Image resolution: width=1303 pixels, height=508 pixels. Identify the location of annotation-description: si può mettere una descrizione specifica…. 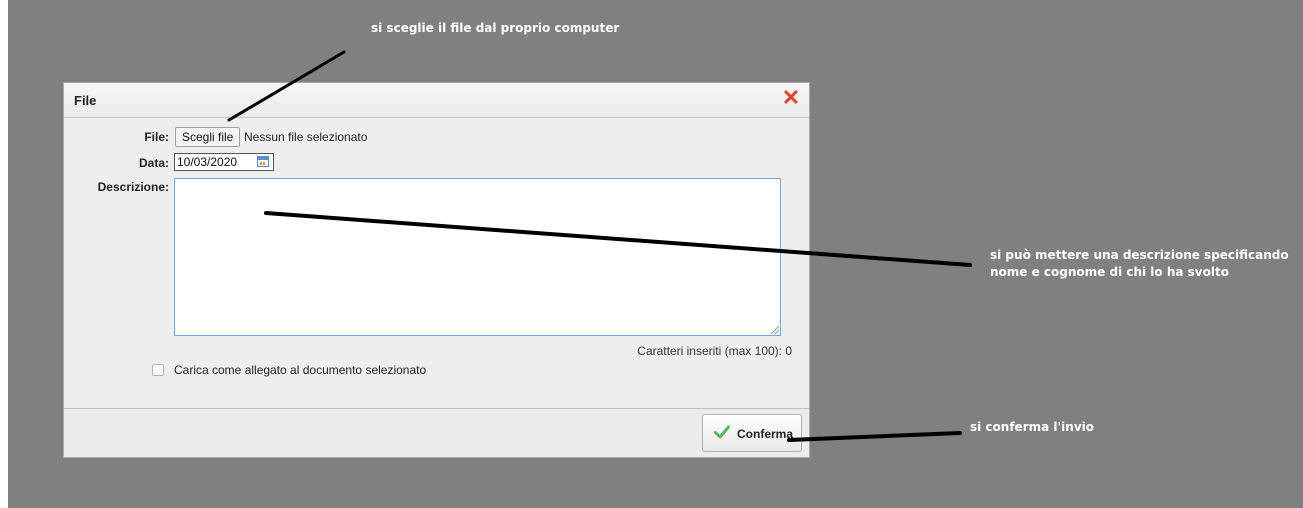
(1139, 263).